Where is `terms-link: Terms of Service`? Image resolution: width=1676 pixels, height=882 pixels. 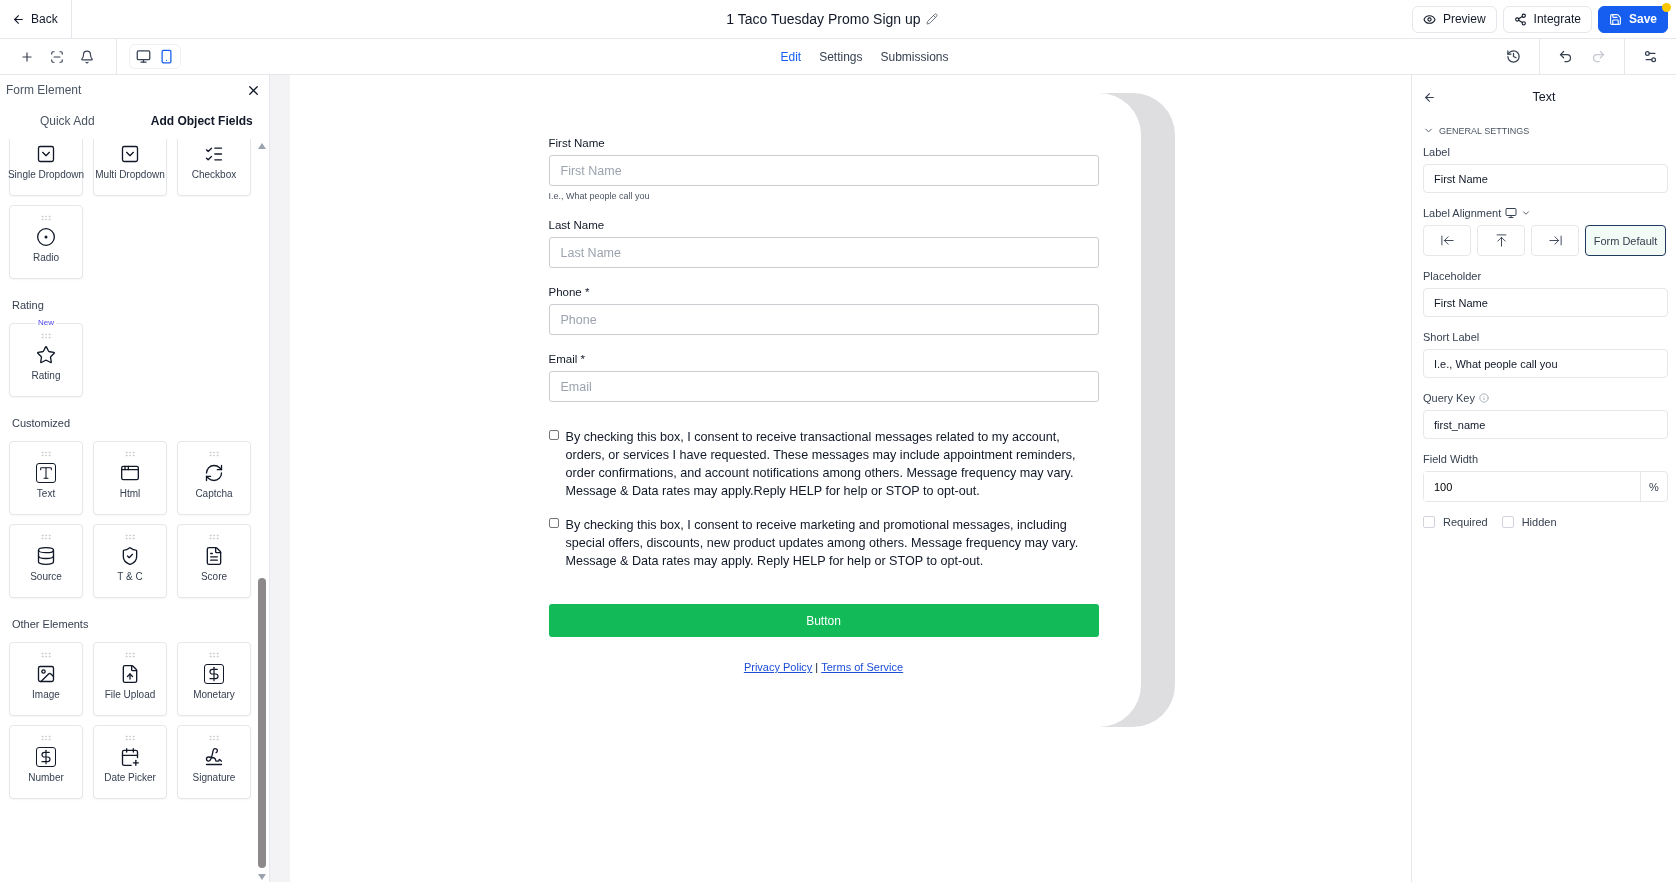 terms-link: Terms of Service is located at coordinates (862, 667).